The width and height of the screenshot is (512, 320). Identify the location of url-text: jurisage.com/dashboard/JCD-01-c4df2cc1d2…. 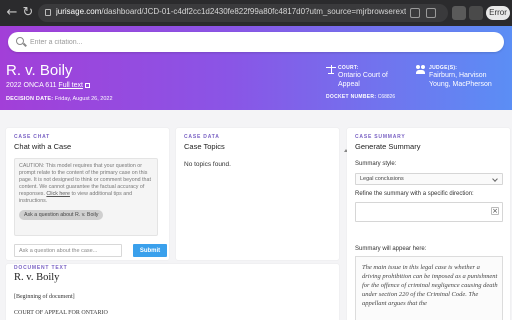
(231, 11).